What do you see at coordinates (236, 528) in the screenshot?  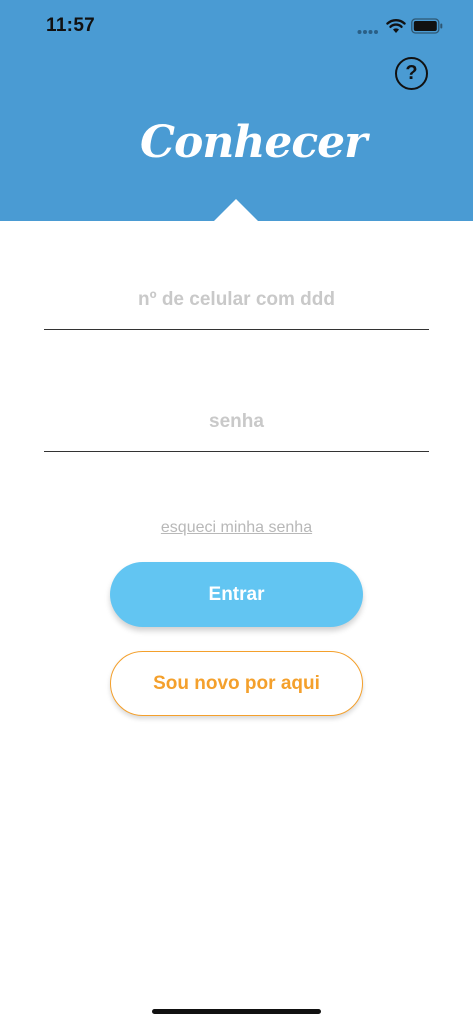 I see `forgot-password-link: esqueci minha senha` at bounding box center [236, 528].